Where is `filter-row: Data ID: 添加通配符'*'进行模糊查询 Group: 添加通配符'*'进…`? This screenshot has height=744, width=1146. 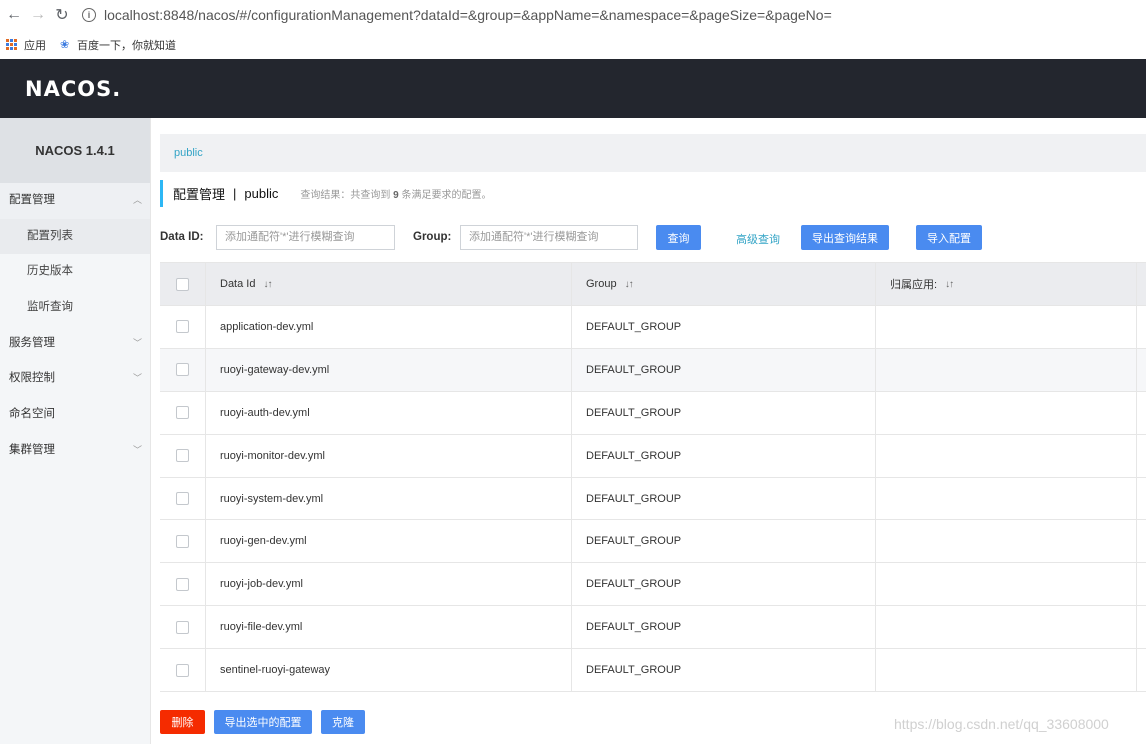
filter-row: Data ID: 添加通配符'*'进行模糊查询 Group: 添加通配符'*'进… is located at coordinates (653, 238).